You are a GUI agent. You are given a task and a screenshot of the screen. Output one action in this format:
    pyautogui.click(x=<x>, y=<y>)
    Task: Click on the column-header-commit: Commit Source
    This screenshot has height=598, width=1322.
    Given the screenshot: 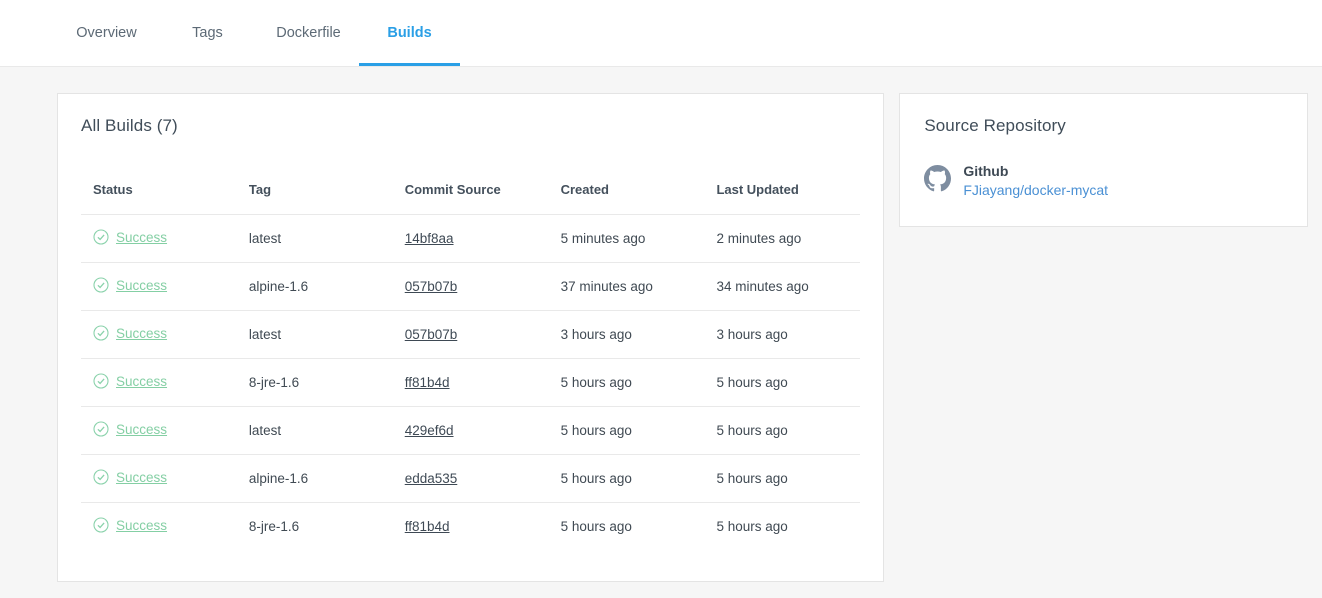 What is the action you would take?
    pyautogui.click(x=470, y=190)
    